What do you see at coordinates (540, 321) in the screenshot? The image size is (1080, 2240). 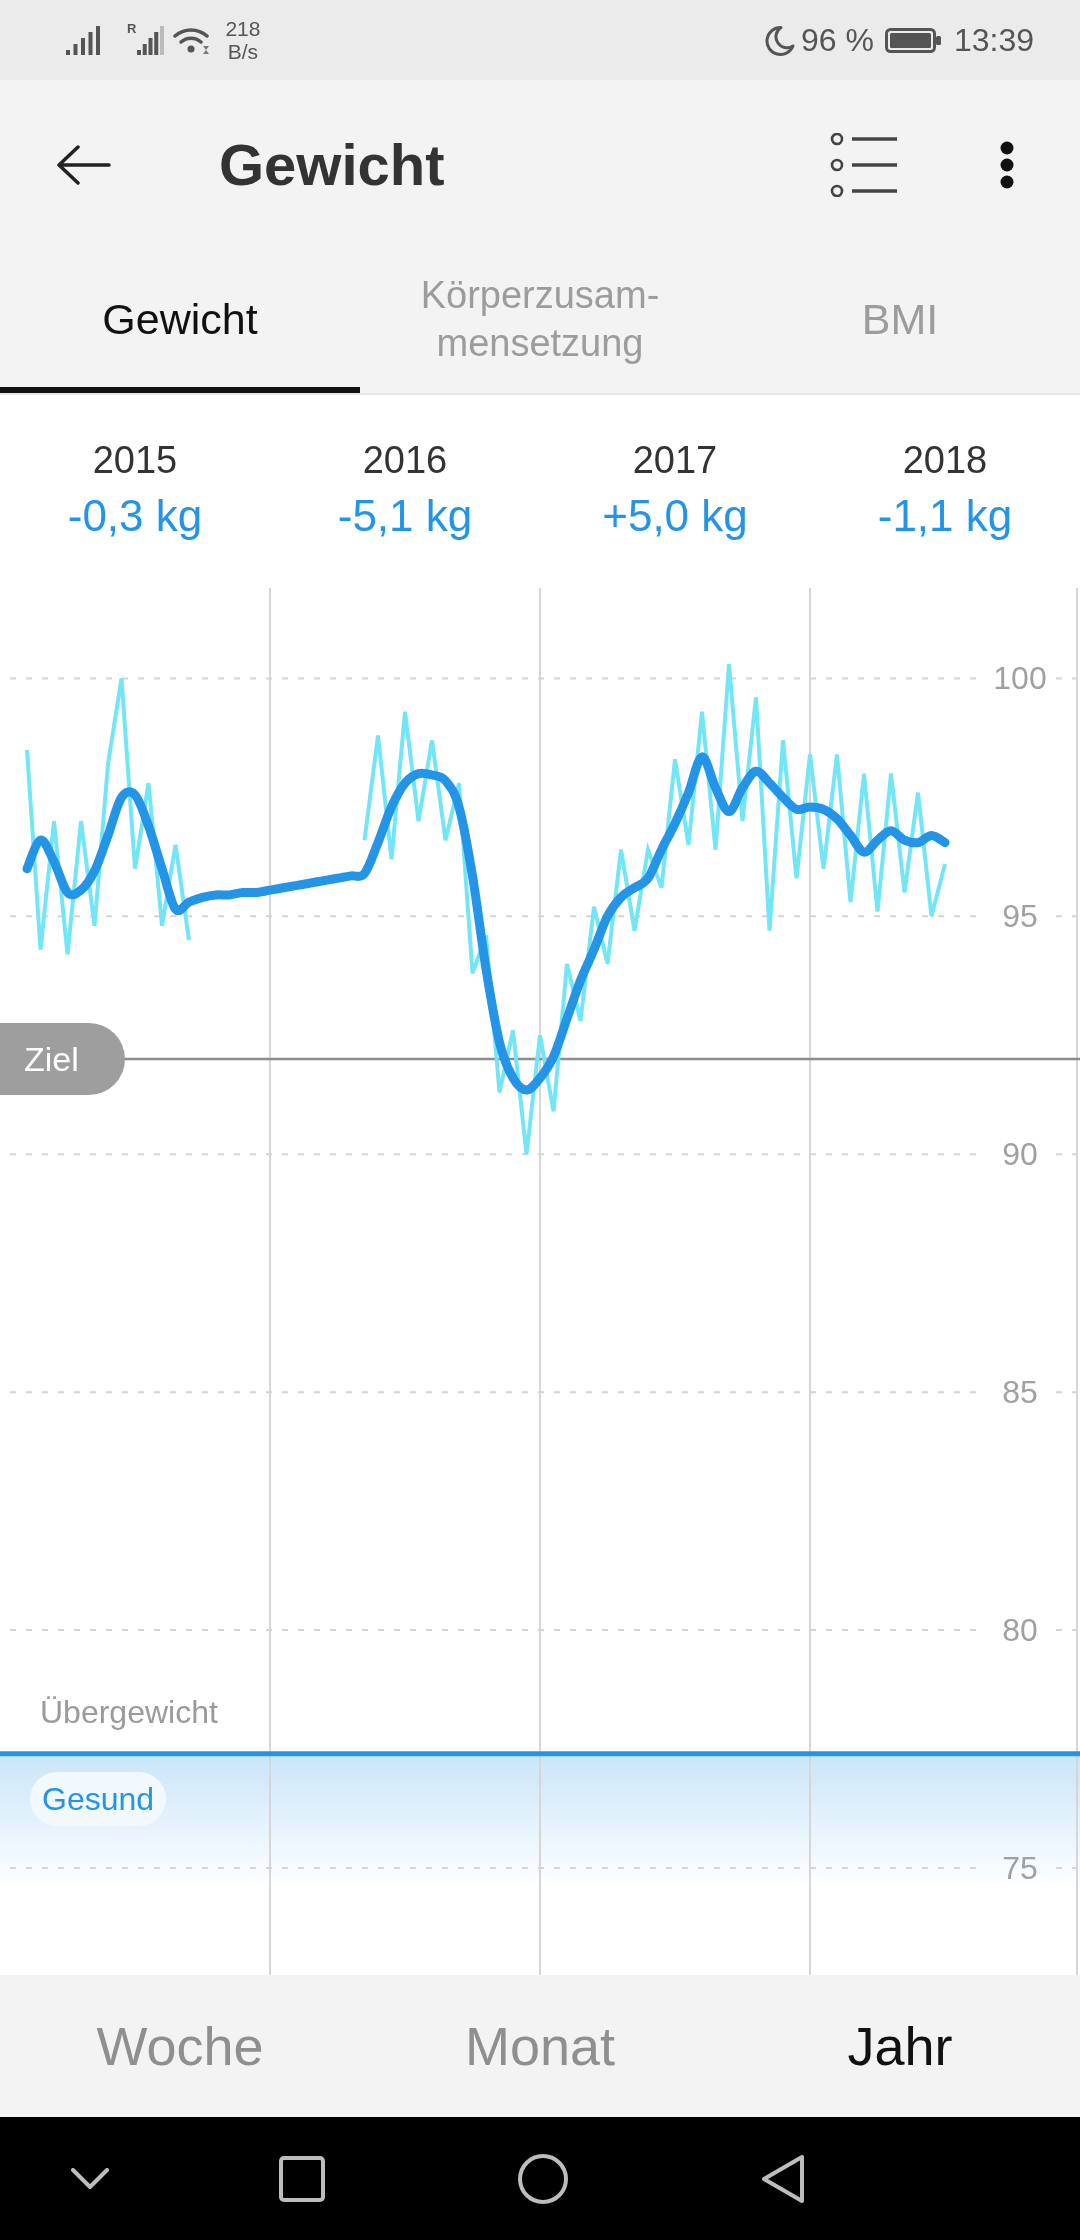 I see `tab: Körperzusam-mensetzung` at bounding box center [540, 321].